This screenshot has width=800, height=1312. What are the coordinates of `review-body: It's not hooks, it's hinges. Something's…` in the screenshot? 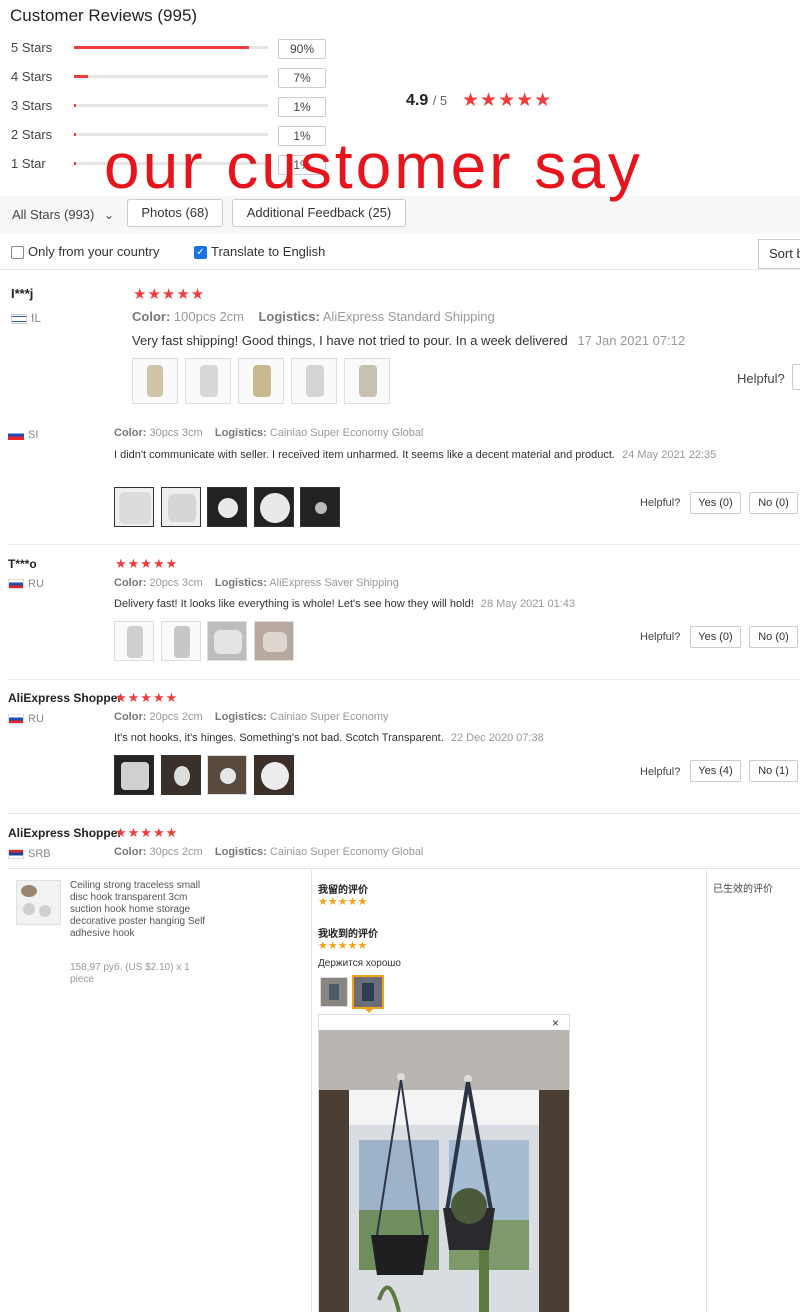 It's located at (329, 738).